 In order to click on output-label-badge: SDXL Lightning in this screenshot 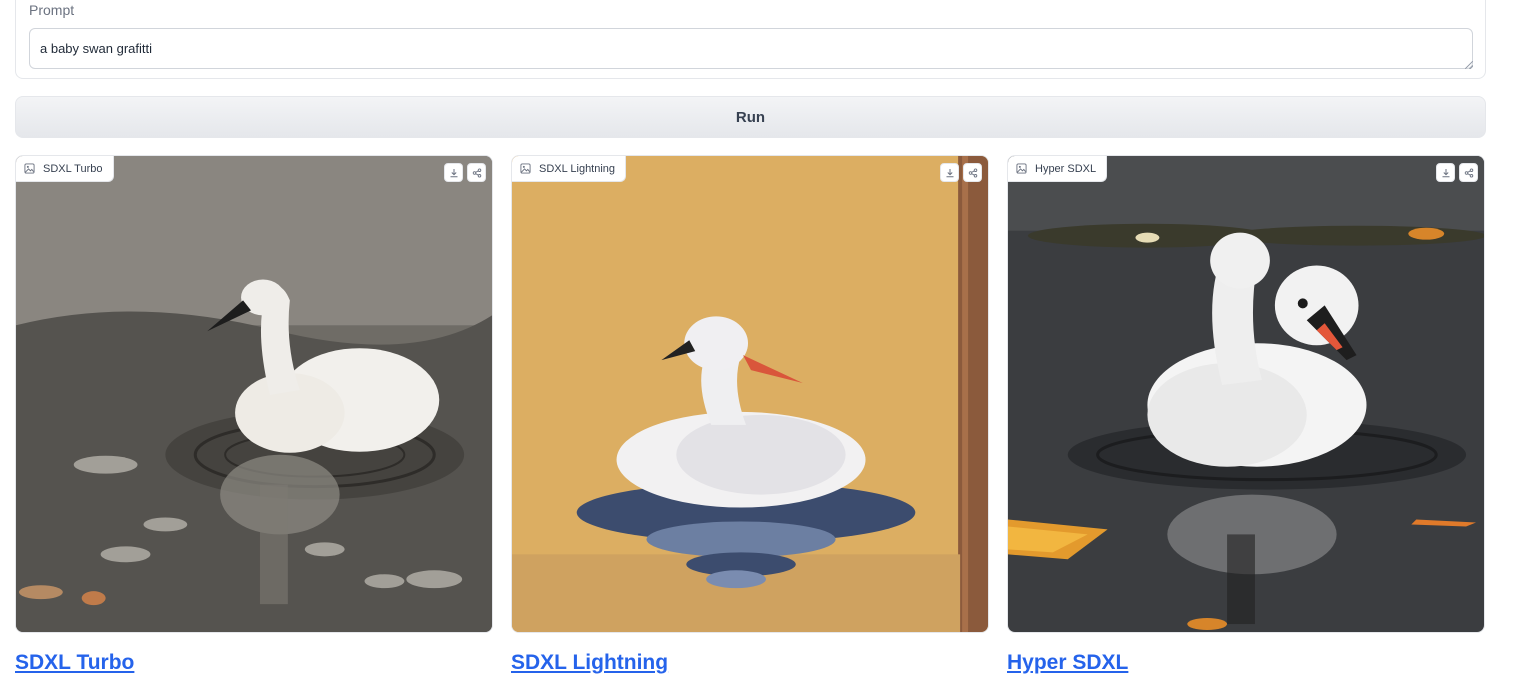, I will do `click(569, 169)`.